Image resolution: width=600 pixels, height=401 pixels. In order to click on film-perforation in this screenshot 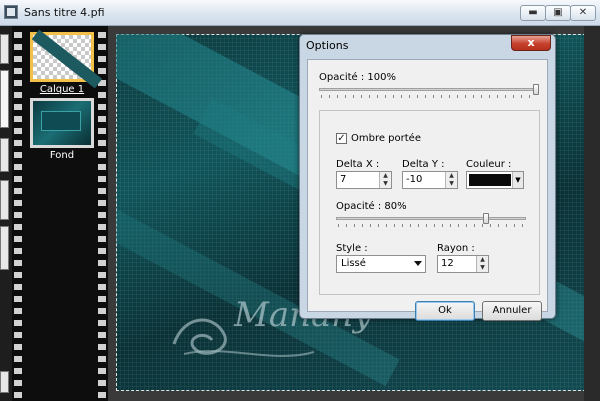, I will do `click(18, 213)`.